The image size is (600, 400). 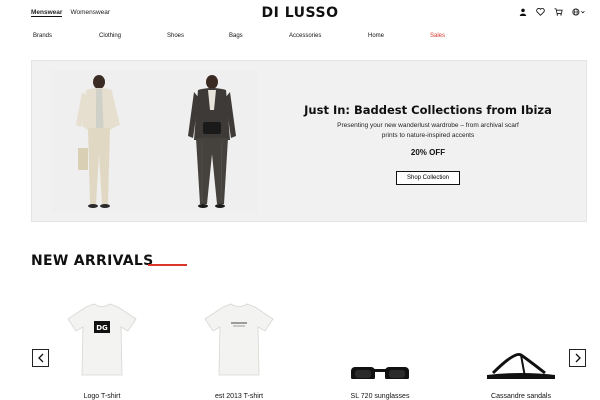 I want to click on product-name: Cassandre sandals, so click(x=521, y=396).